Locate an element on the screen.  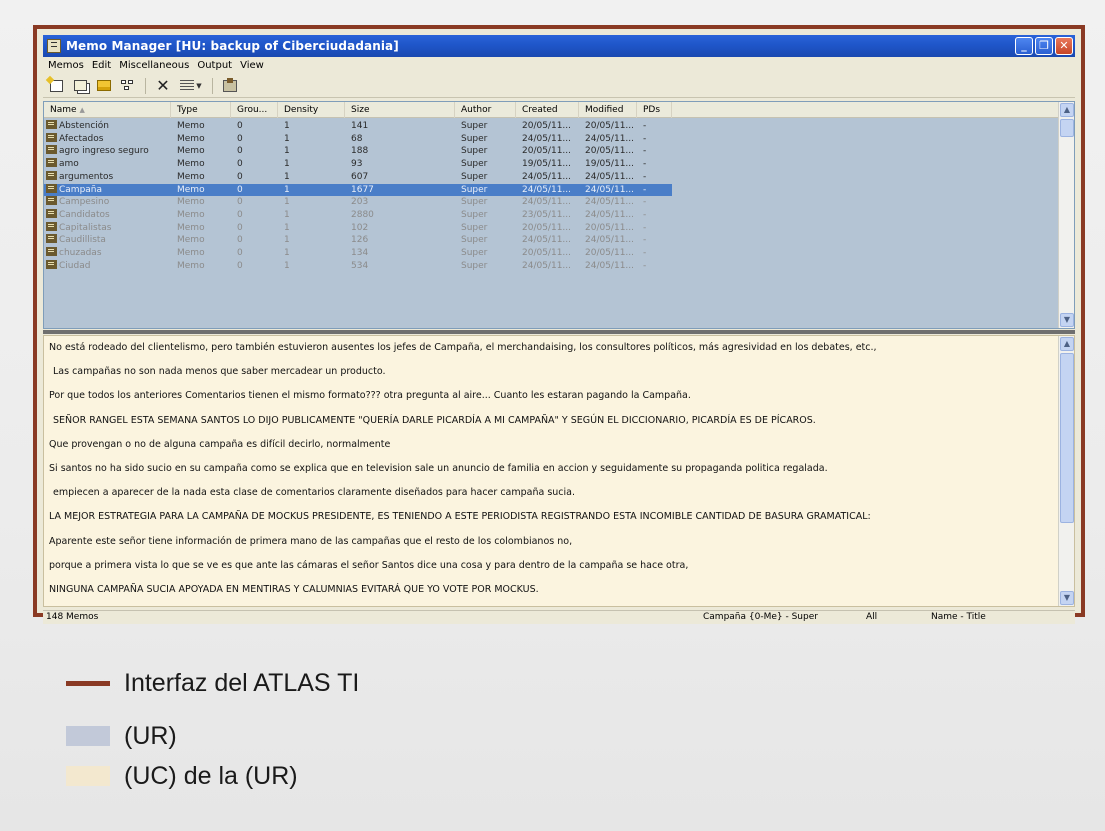
close-button: ✕ is located at coordinates (1064, 46).